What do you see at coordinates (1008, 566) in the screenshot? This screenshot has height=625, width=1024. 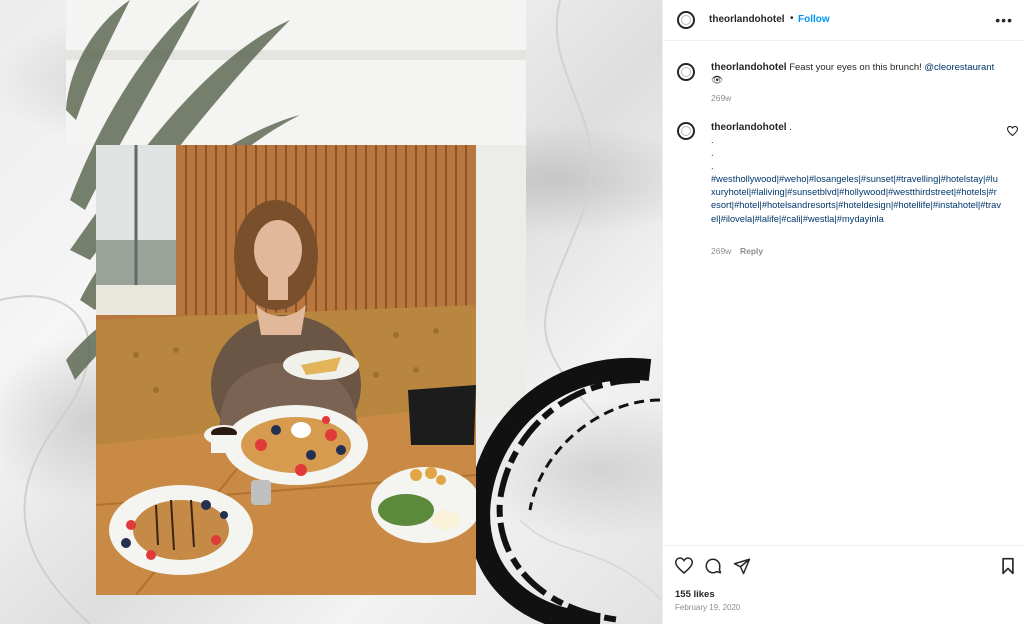 I see `bookmark-icon` at bounding box center [1008, 566].